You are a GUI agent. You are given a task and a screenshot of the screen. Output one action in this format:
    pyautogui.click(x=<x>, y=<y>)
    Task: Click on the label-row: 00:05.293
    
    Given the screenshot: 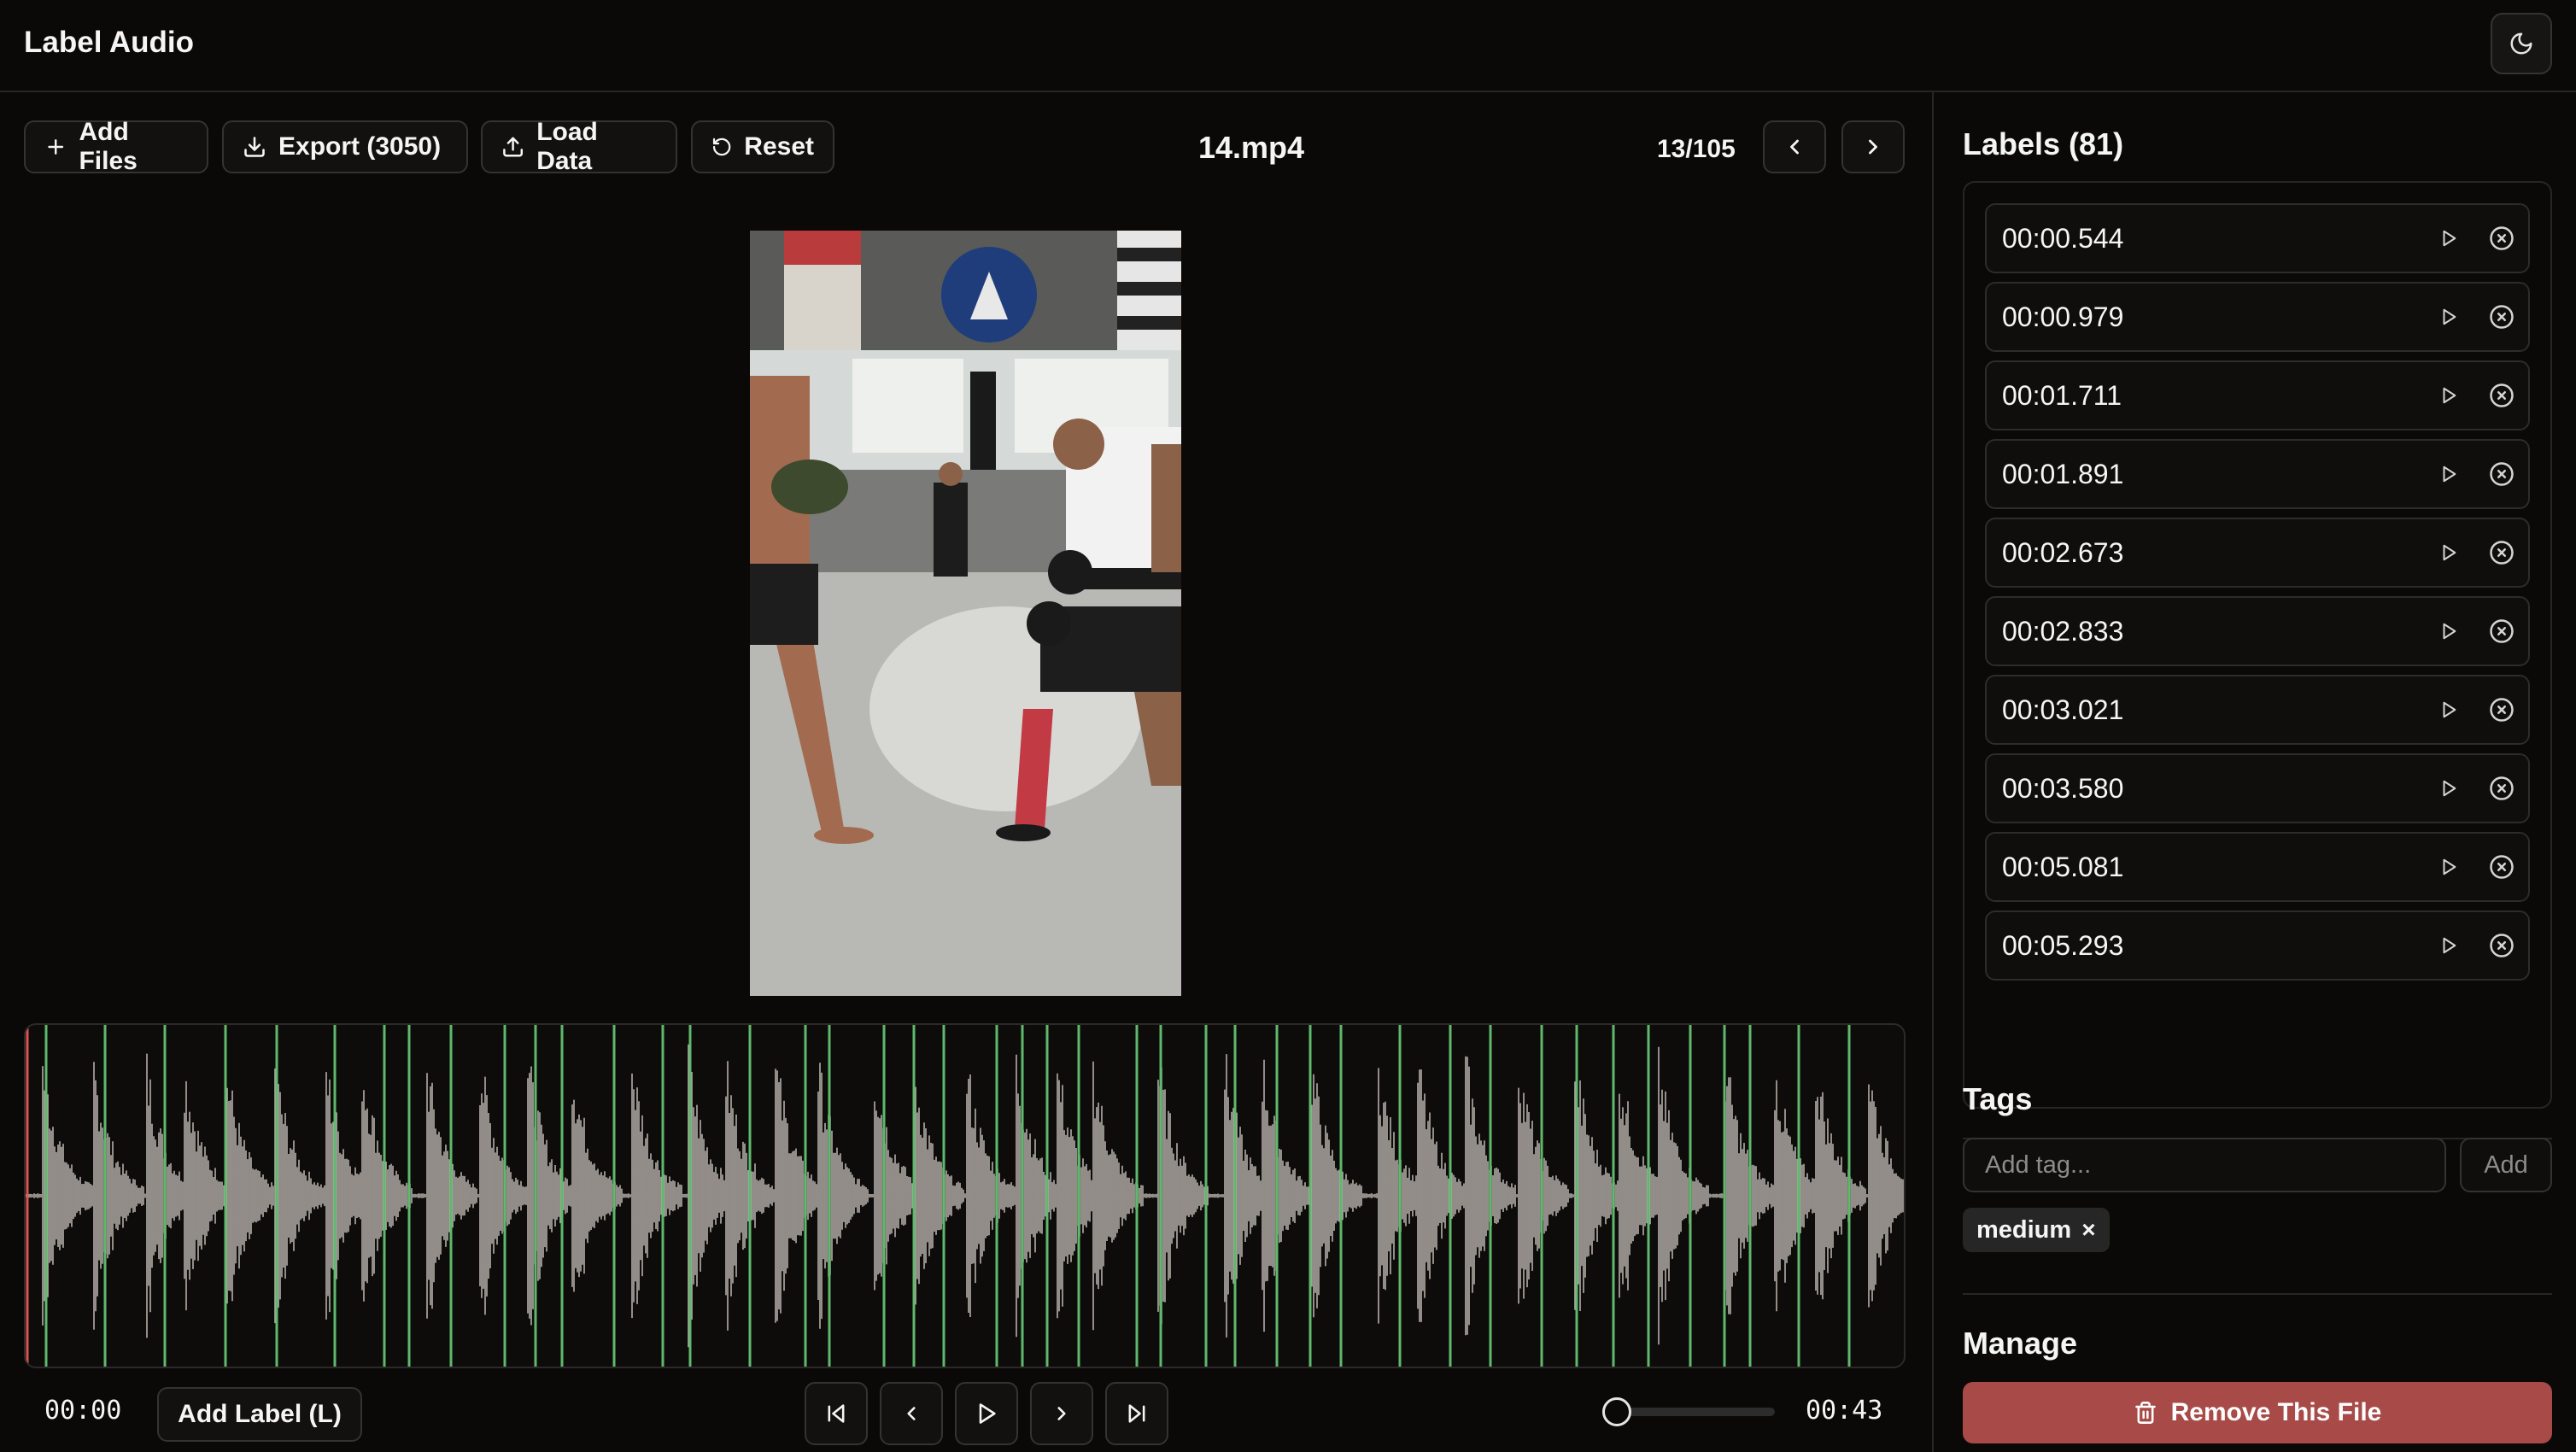 What is the action you would take?
    pyautogui.click(x=2257, y=945)
    